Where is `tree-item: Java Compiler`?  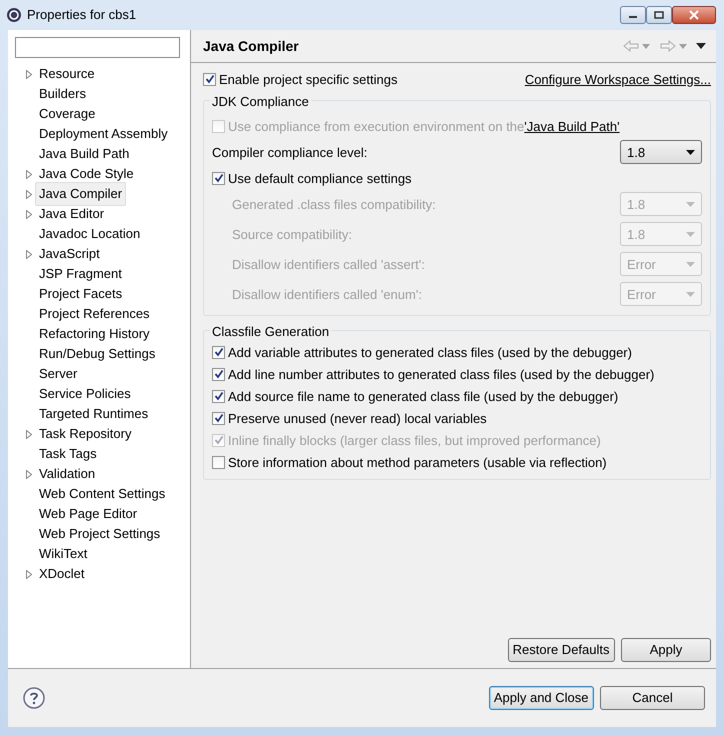
tree-item: Java Compiler is located at coordinates (80, 194).